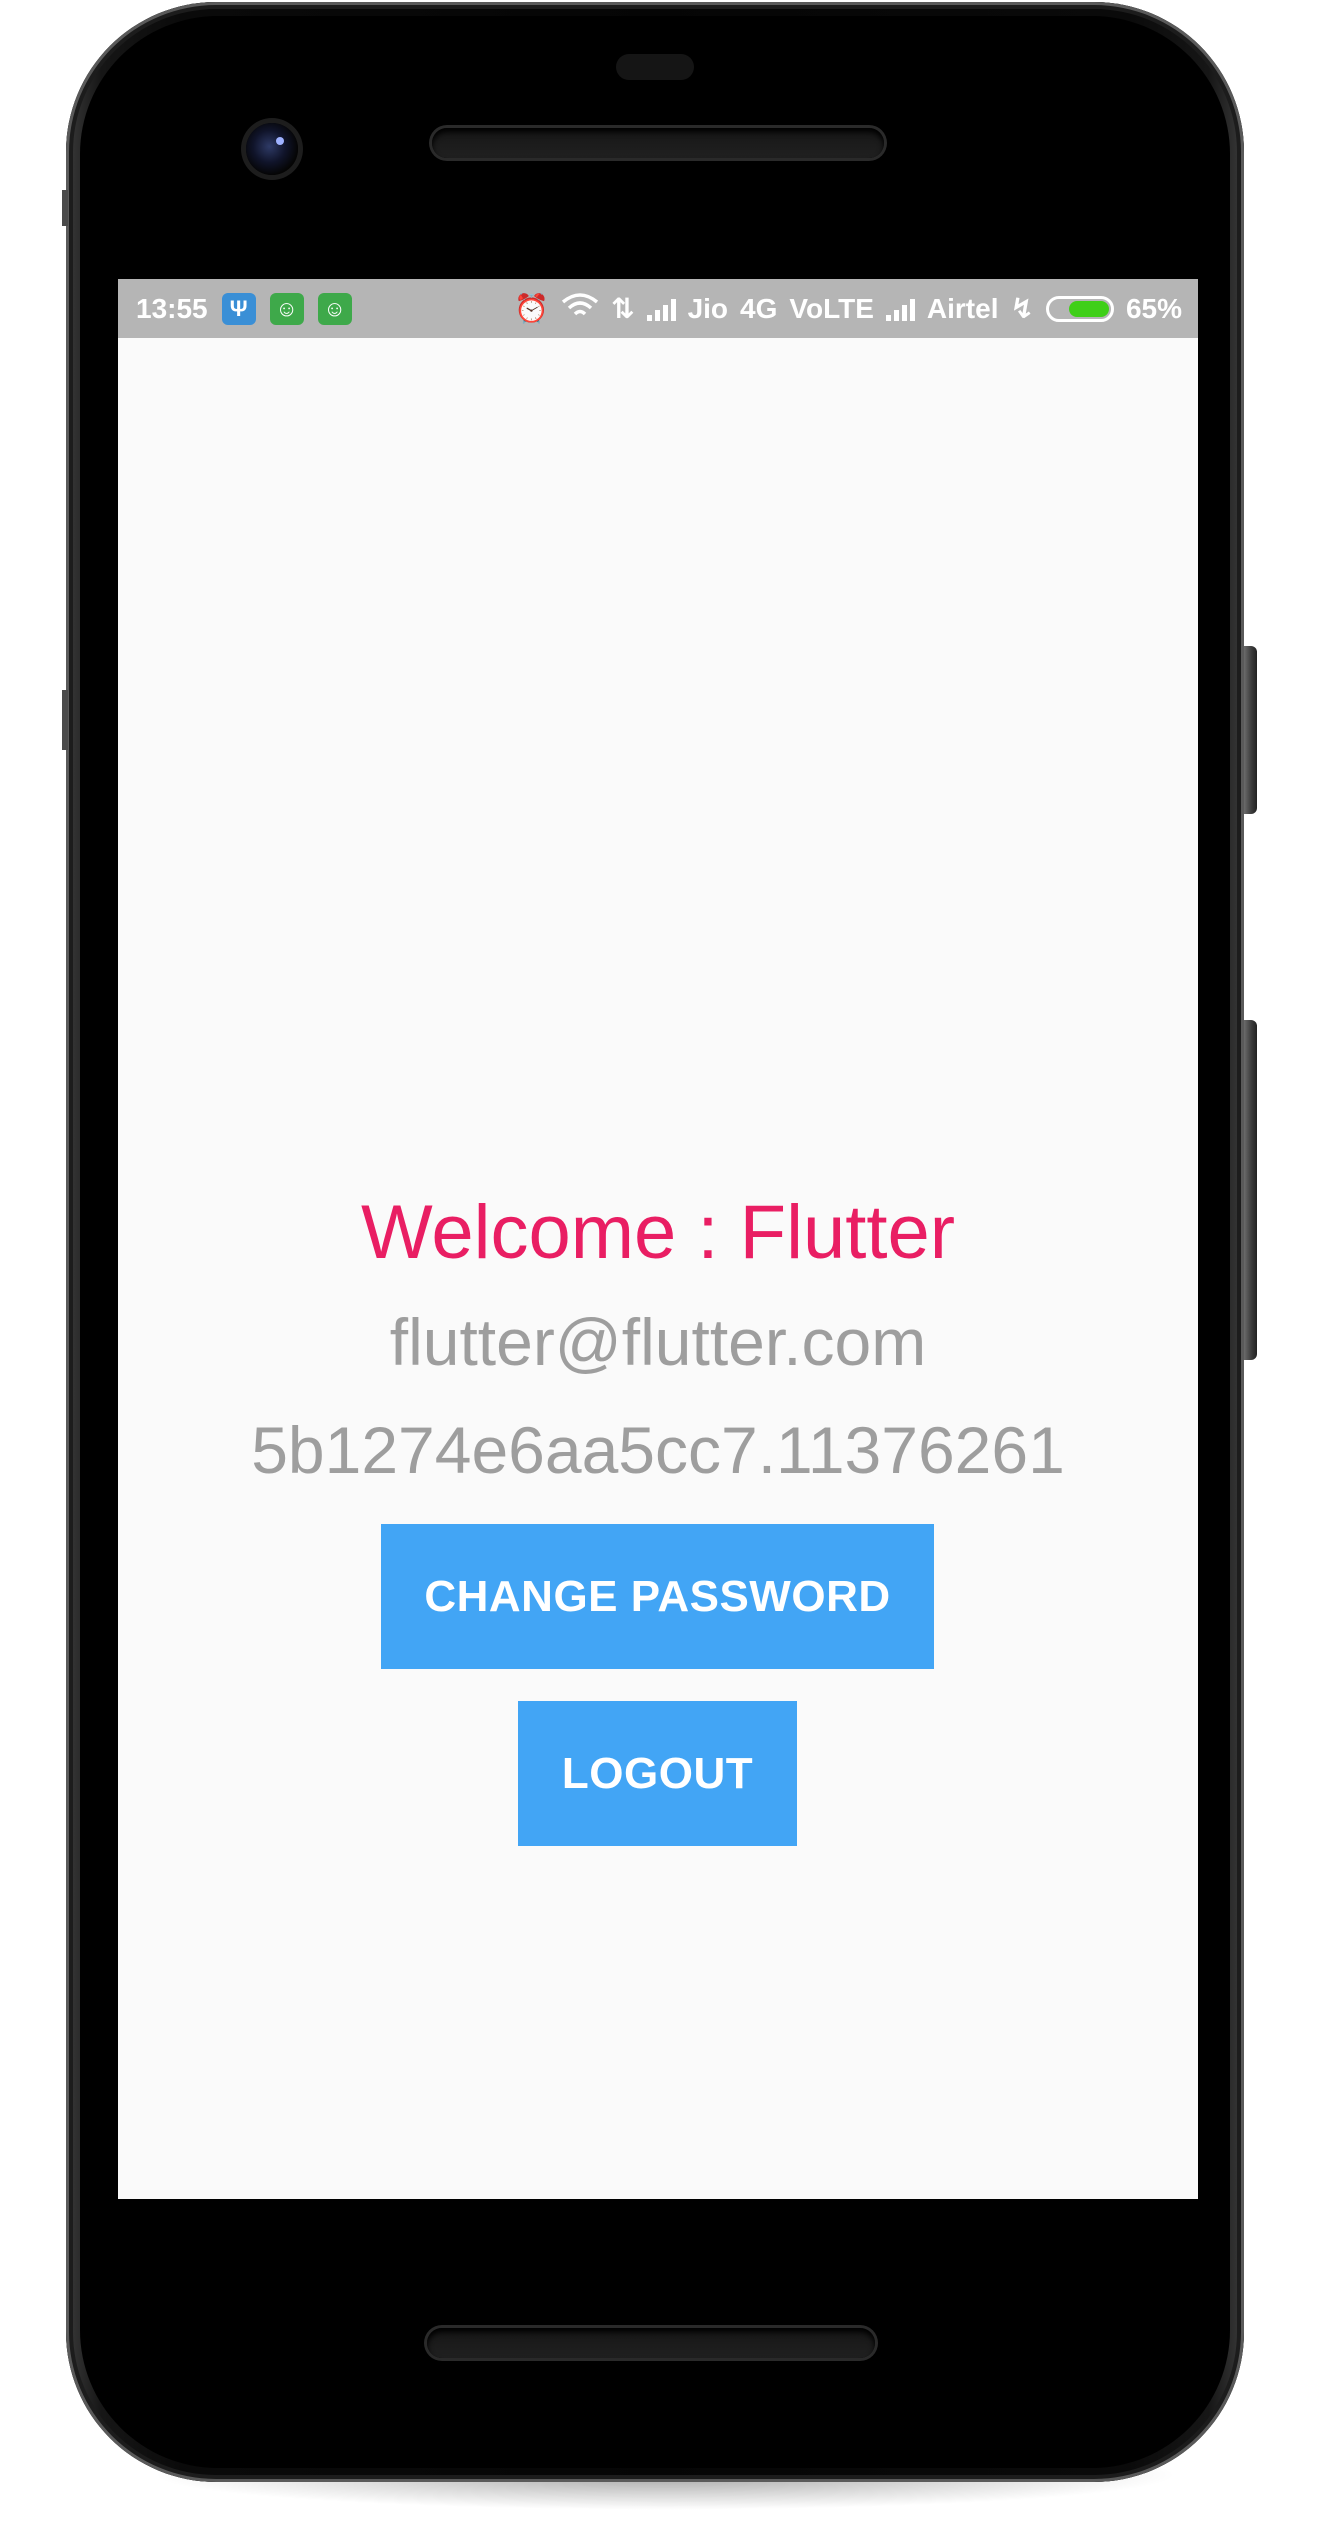 The height and width of the screenshot is (2532, 1330). Describe the element at coordinates (658, 143) in the screenshot. I see `earpiece-speaker` at that location.